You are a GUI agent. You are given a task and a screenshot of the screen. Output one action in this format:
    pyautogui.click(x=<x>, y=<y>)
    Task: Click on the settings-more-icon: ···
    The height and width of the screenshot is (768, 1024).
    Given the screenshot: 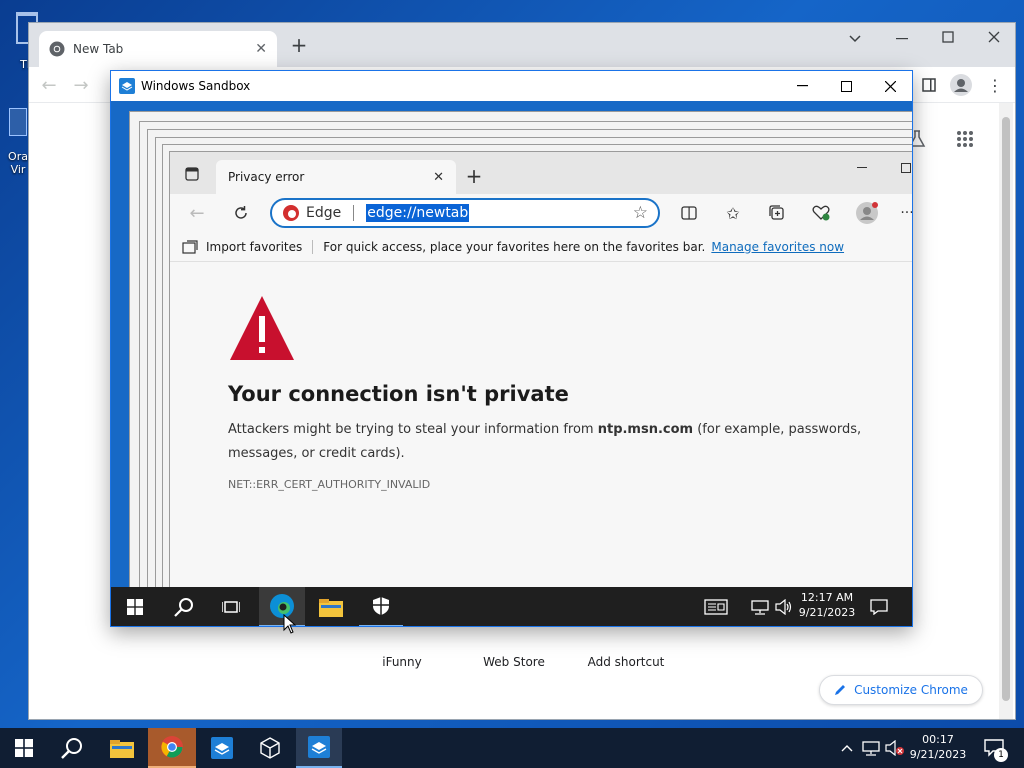 What is the action you would take?
    pyautogui.click(x=905, y=213)
    